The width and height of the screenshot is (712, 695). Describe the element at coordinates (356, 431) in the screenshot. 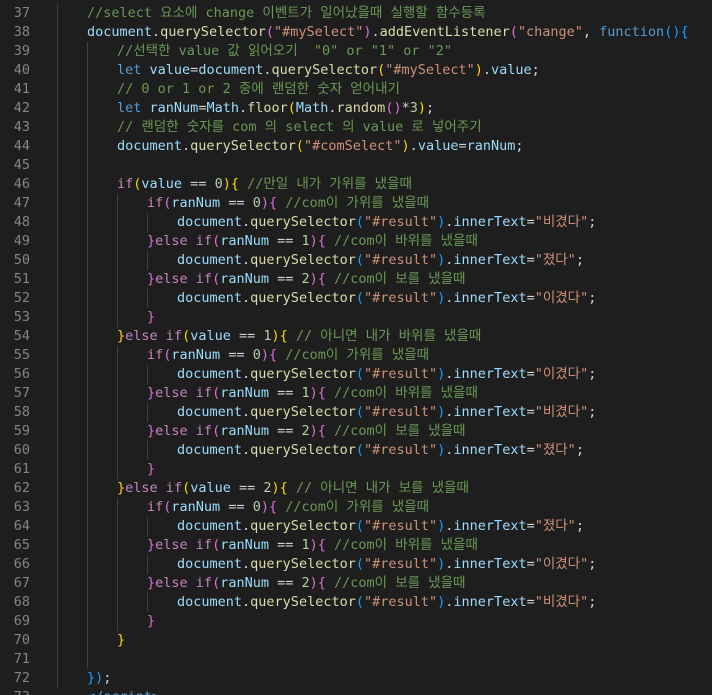

I see `code-line: 59}else if(ranNum == 2){ //com이 보를 냈을때` at that location.